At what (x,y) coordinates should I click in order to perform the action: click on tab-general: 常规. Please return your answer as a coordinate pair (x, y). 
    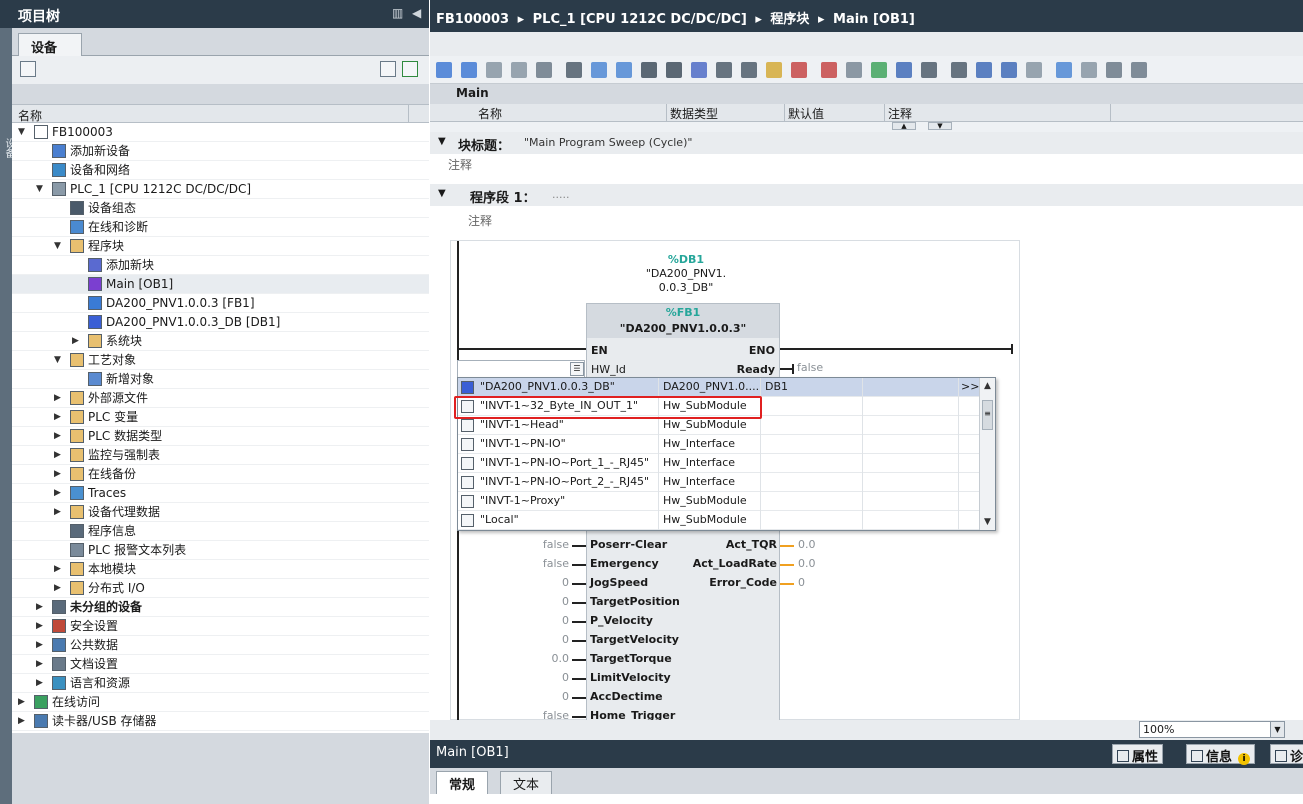
    Looking at the image, I should click on (462, 782).